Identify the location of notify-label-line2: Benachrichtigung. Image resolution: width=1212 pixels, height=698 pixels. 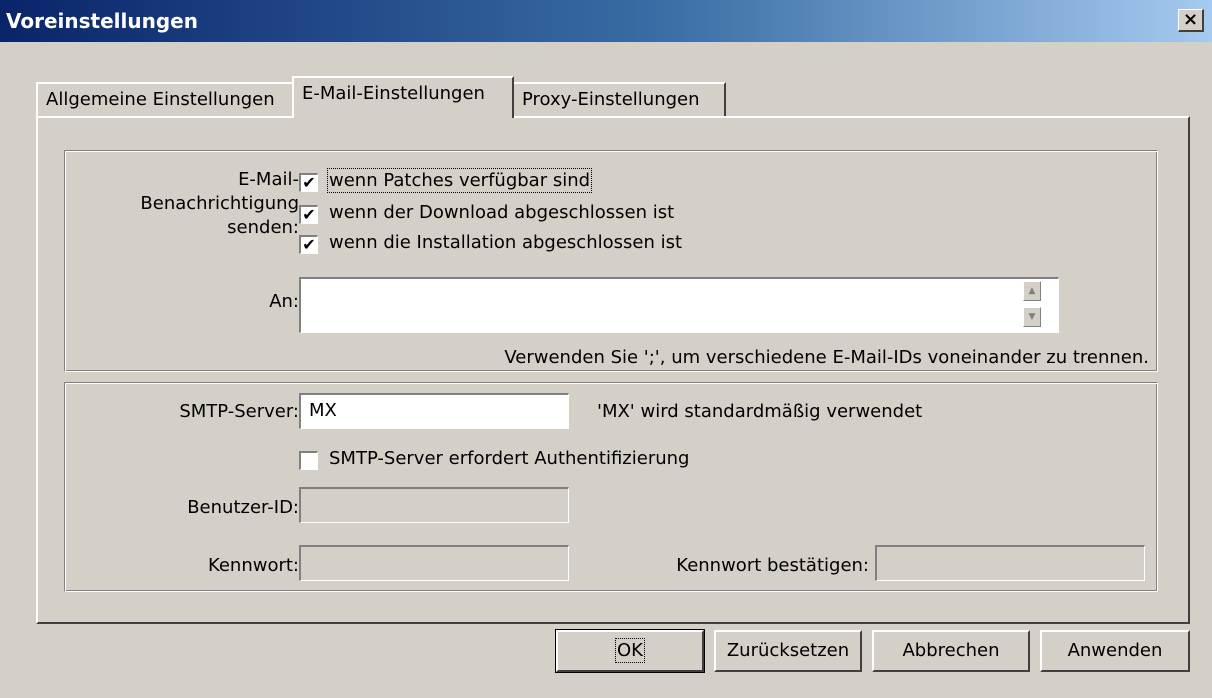
(219, 203).